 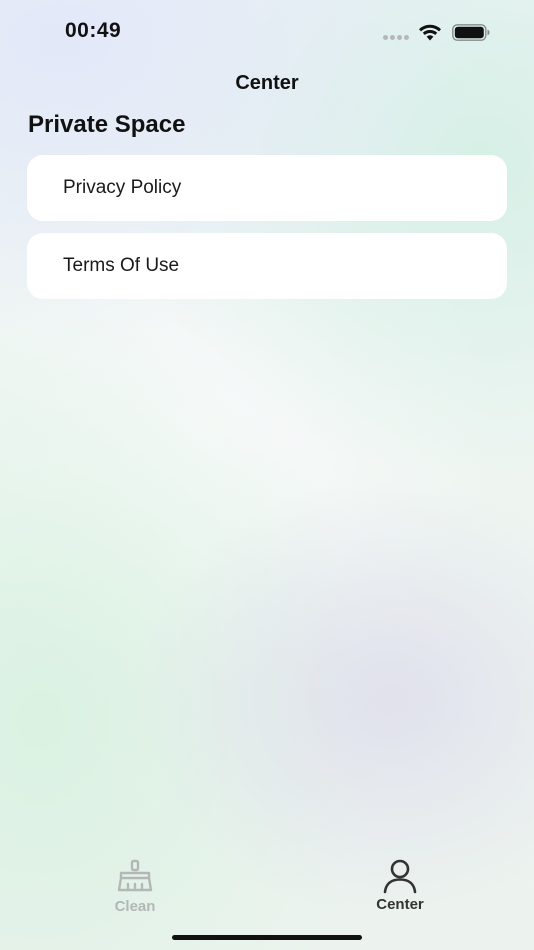 I want to click on broom-icon, so click(x=135, y=875).